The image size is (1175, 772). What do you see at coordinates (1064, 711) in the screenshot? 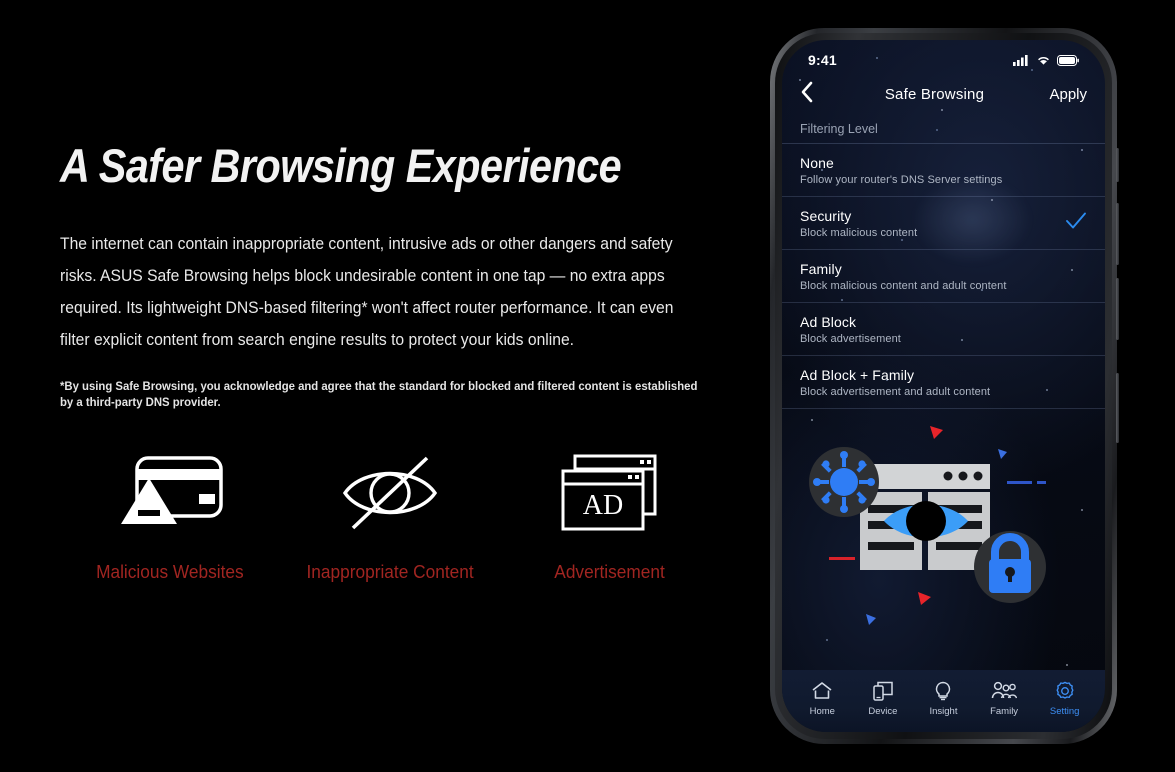
I see `tab-label: Setting` at bounding box center [1064, 711].